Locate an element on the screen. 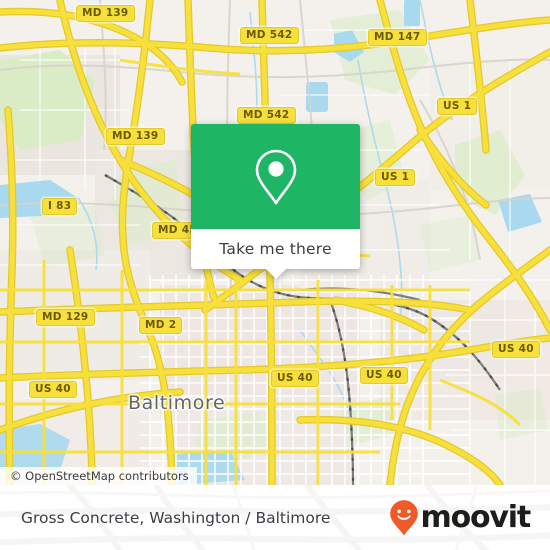 This screenshot has height=550, width=550. moovit-pin-icon is located at coordinates (403, 517).